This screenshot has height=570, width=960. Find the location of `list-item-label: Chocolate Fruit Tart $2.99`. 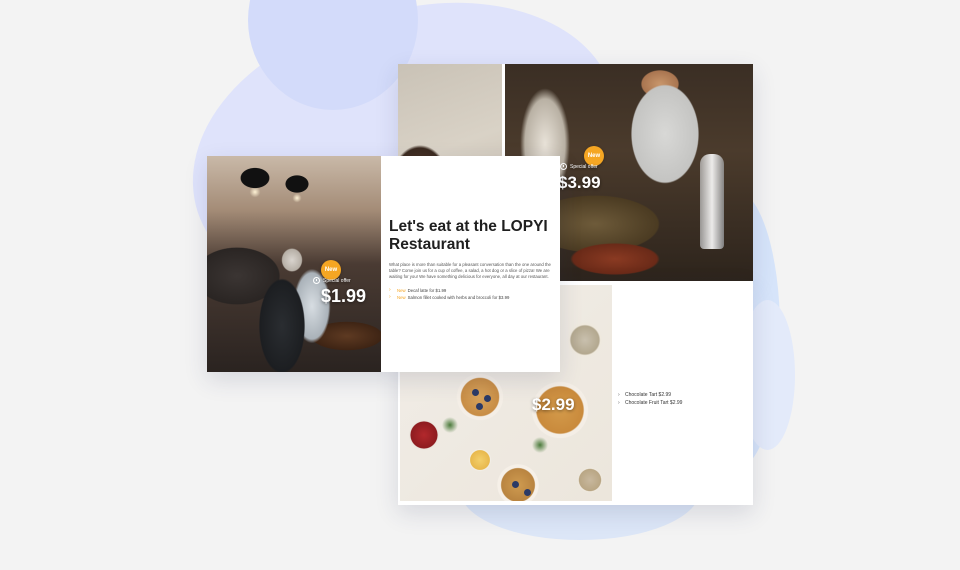

list-item-label: Chocolate Fruit Tart $2.99 is located at coordinates (654, 403).